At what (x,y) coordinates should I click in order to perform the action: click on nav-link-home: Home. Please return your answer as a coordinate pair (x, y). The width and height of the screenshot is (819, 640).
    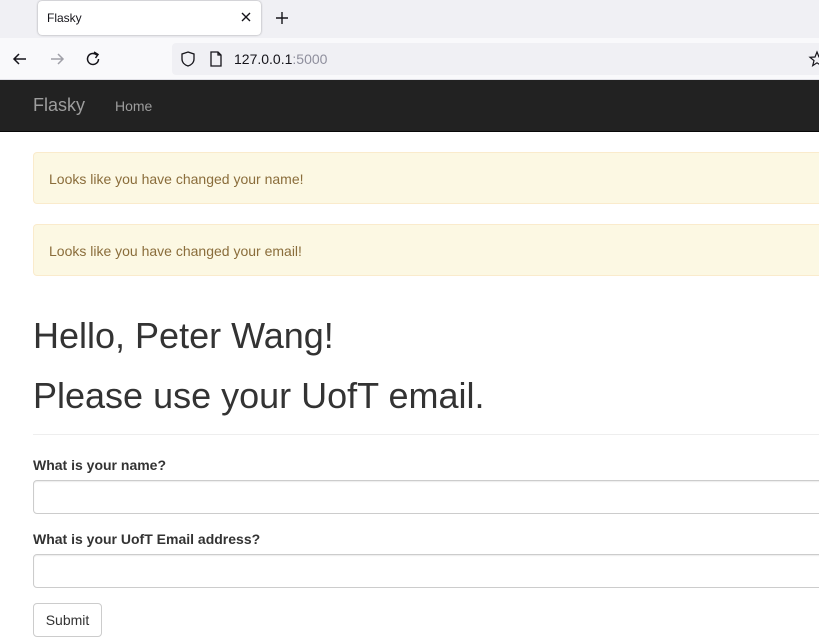
    Looking at the image, I should click on (133, 106).